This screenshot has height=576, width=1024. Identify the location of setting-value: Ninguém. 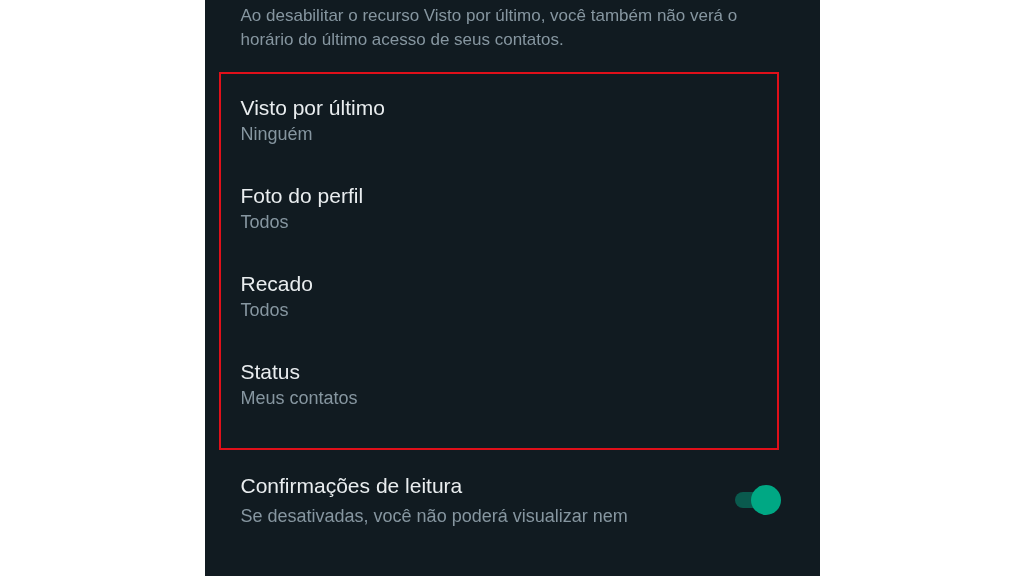
(276, 134).